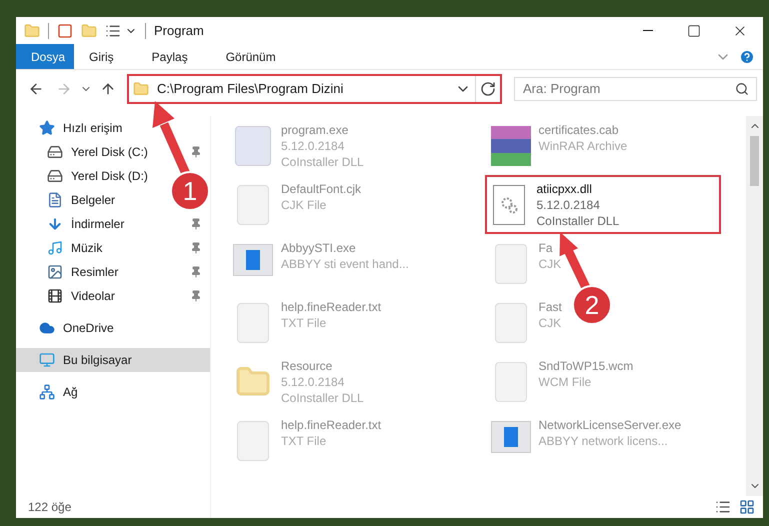  What do you see at coordinates (74, 248) in the screenshot?
I see `sidebar-item: Müzik` at bounding box center [74, 248].